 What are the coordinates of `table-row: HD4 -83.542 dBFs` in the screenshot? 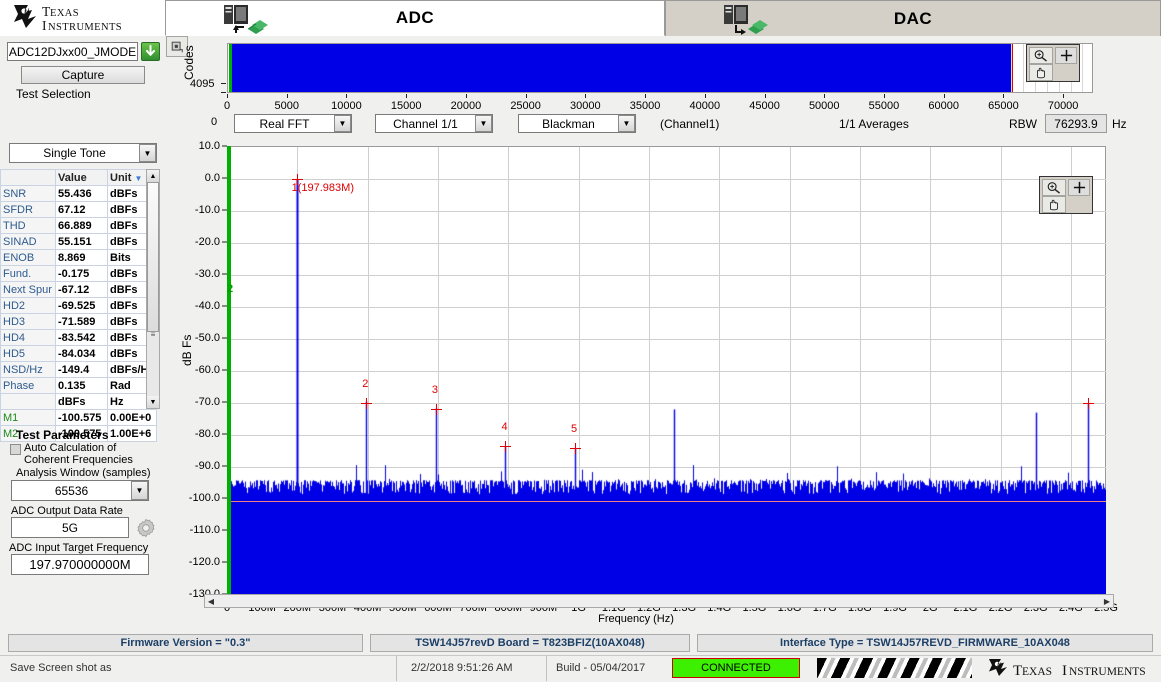 It's located at (78, 337).